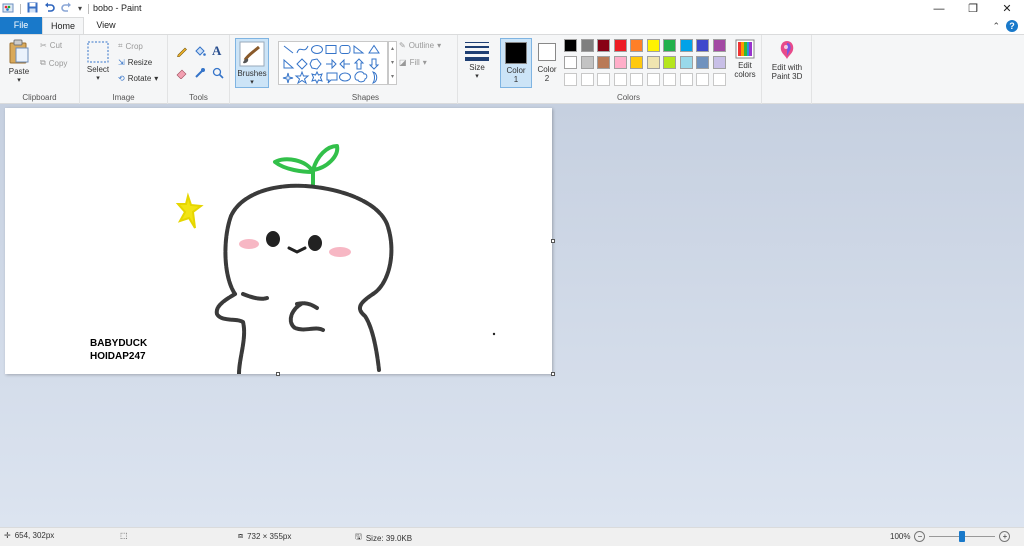 The image size is (1024, 546). What do you see at coordinates (49, 8) in the screenshot?
I see `undo-icon` at bounding box center [49, 8].